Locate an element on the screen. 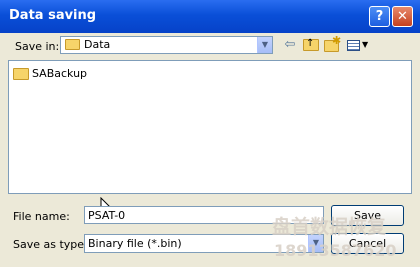 Image resolution: width=420 pixels, height=267 pixels. save-in-combobox: Data ▼ is located at coordinates (166, 45).